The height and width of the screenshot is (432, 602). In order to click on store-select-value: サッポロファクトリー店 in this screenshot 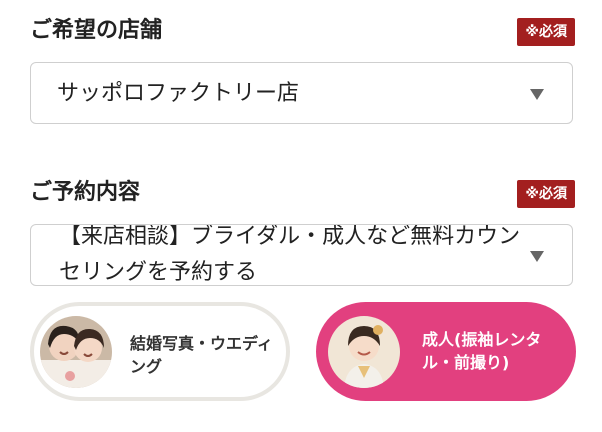, I will do `click(178, 93)`.